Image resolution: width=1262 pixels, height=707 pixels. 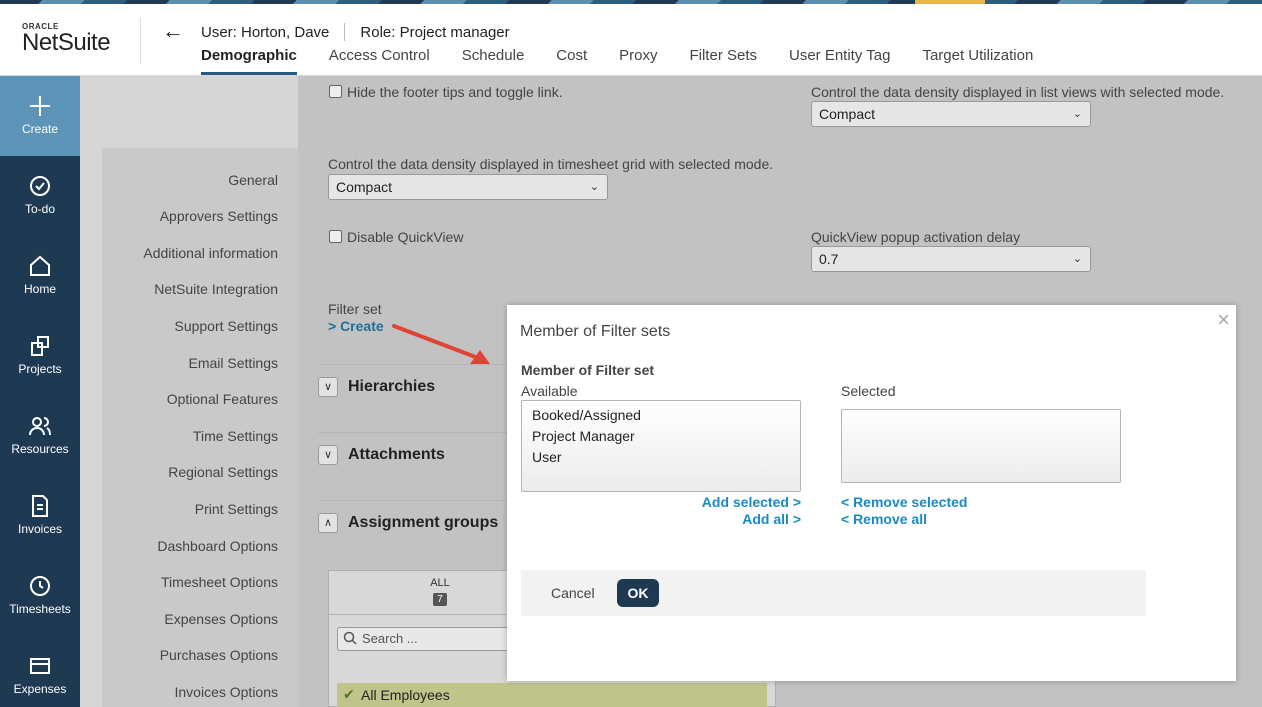 What do you see at coordinates (355, 32) in the screenshot?
I see `user-role-line: User: Horton, Dave Role: Project manager` at bounding box center [355, 32].